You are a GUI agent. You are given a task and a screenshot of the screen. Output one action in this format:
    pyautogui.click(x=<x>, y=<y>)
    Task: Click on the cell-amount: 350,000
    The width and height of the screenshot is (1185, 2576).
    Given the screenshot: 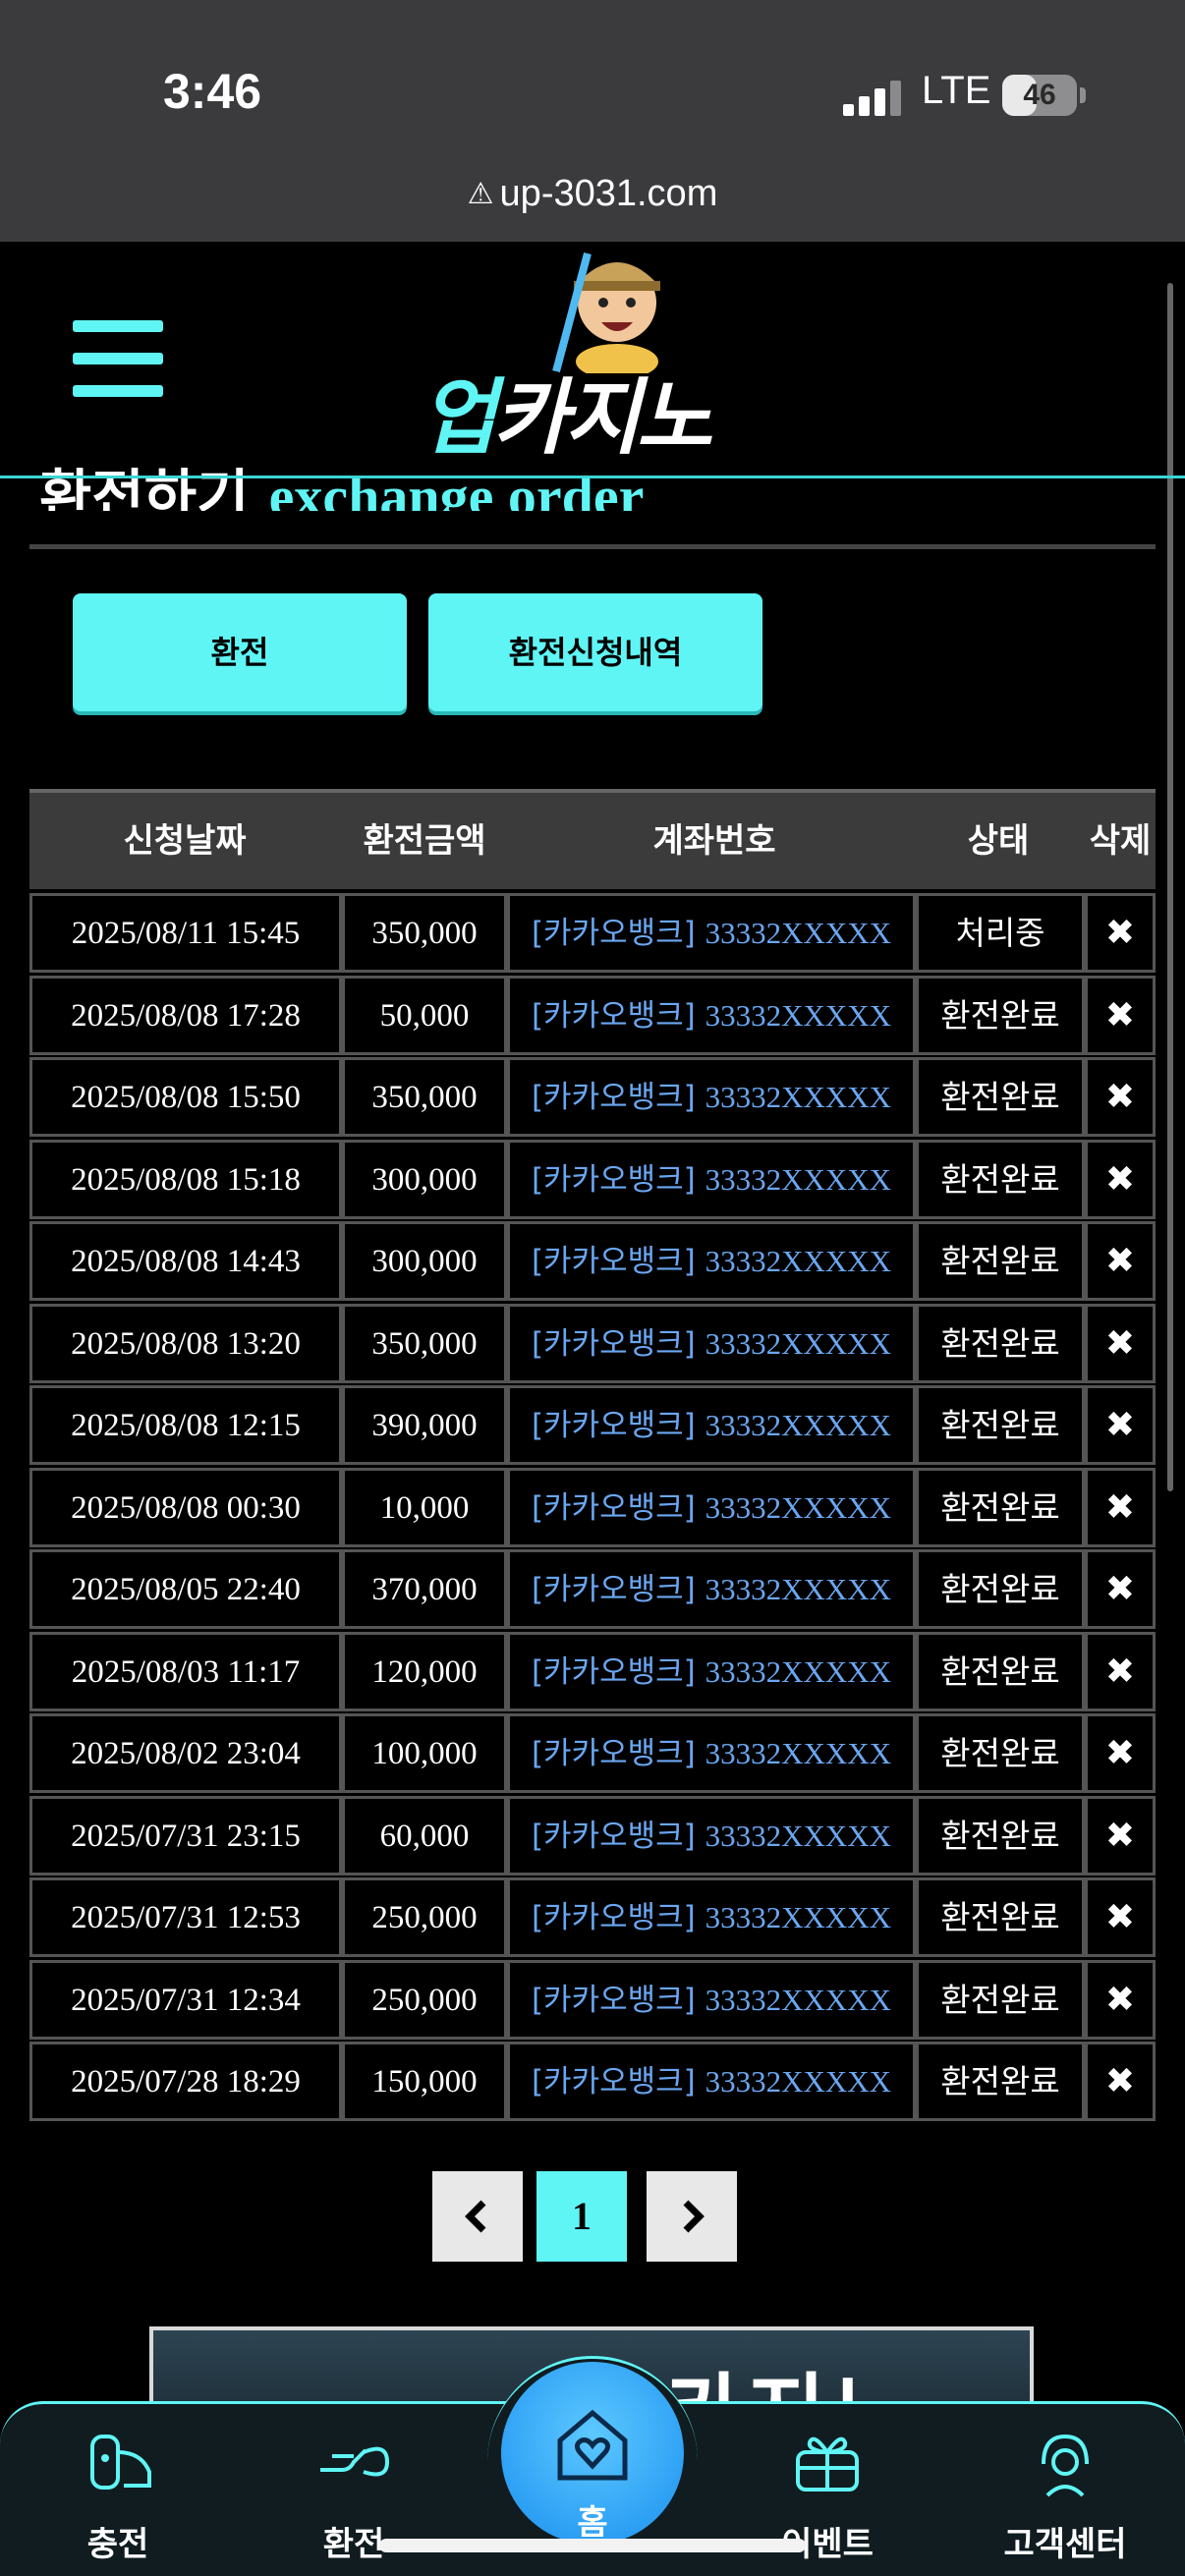 What is the action you would take?
    pyautogui.click(x=425, y=933)
    